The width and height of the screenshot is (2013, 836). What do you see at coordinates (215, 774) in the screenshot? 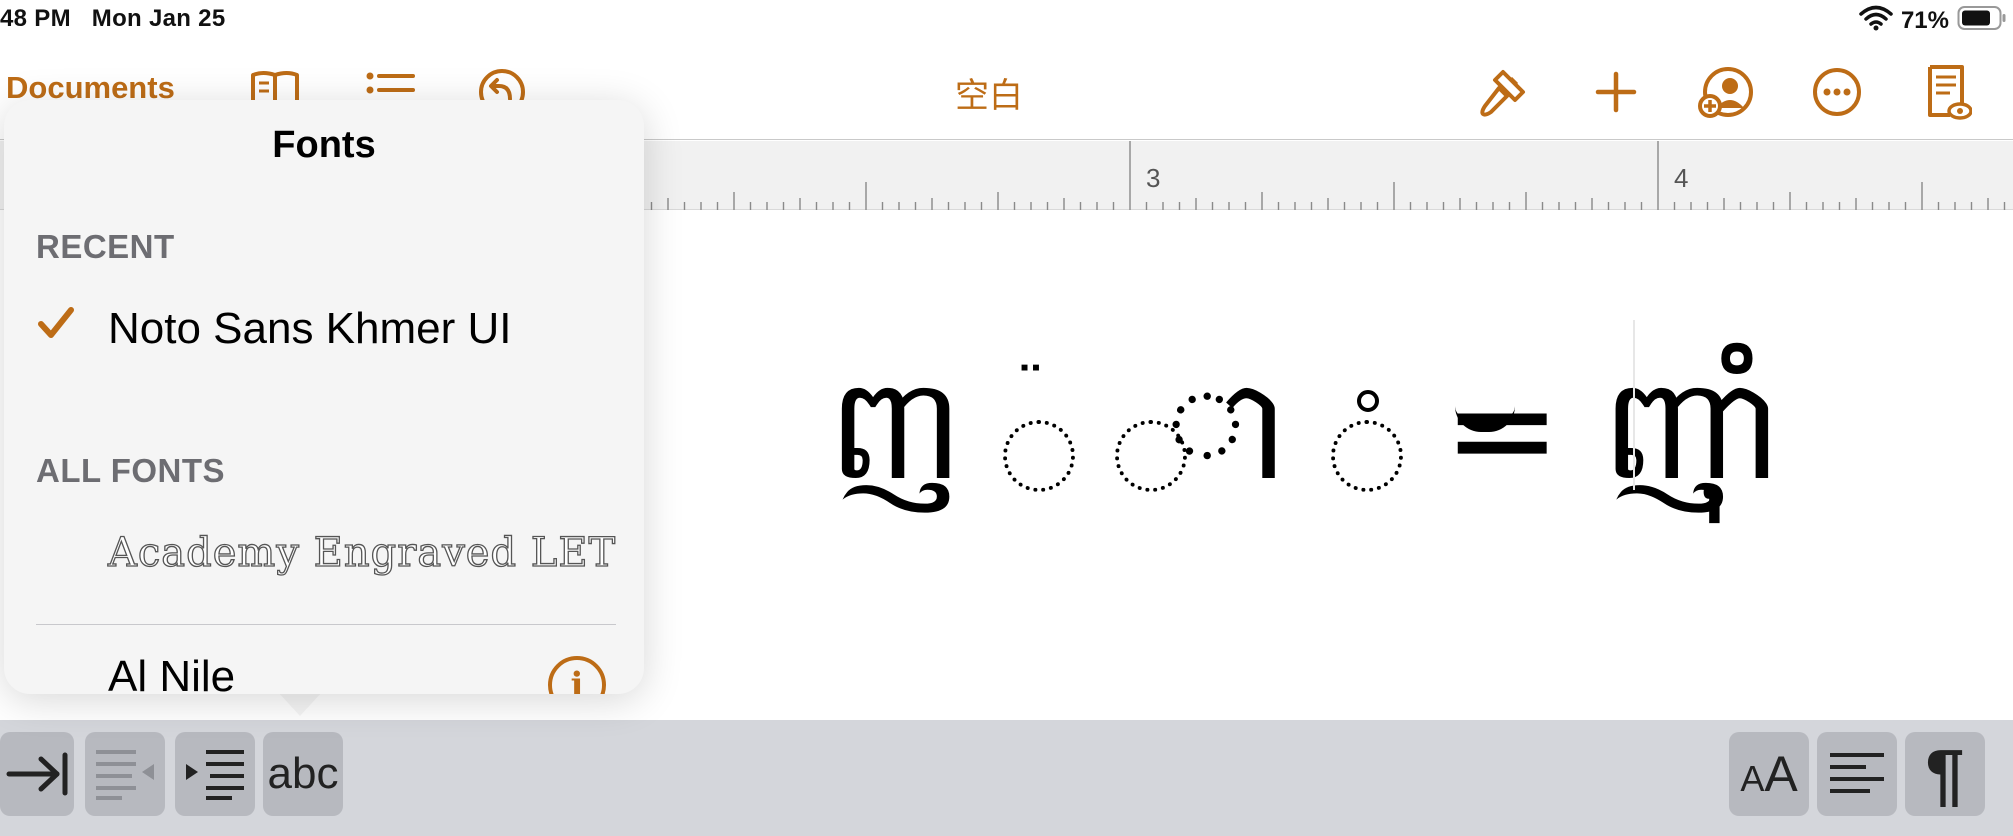
I see `increase-indent-icon` at bounding box center [215, 774].